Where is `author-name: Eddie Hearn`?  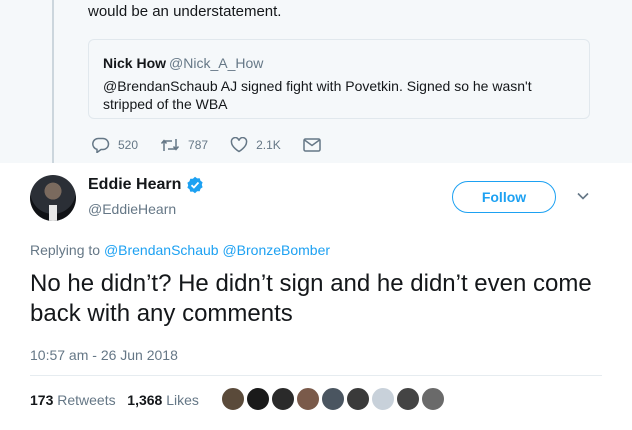
author-name: Eddie Hearn is located at coordinates (134, 185).